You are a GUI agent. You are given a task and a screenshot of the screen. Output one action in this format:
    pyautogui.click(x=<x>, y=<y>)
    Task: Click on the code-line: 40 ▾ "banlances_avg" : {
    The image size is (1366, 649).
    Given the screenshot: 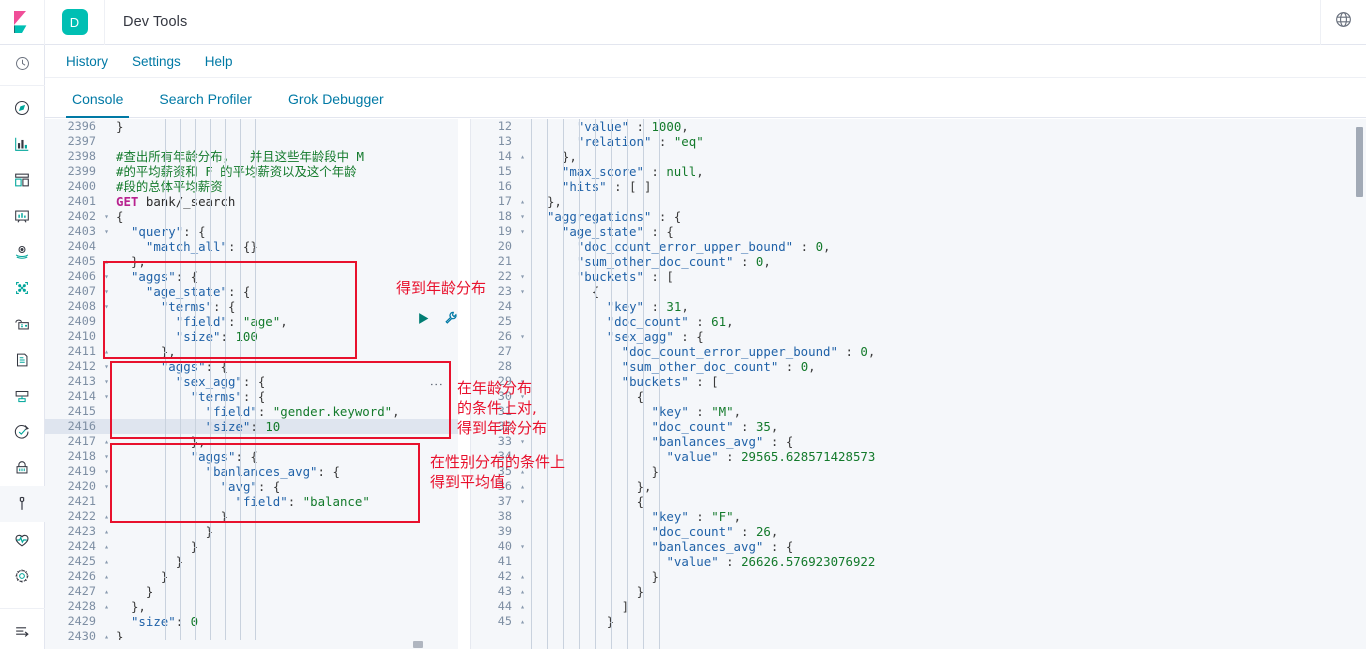 What is the action you would take?
    pyautogui.click(x=912, y=546)
    